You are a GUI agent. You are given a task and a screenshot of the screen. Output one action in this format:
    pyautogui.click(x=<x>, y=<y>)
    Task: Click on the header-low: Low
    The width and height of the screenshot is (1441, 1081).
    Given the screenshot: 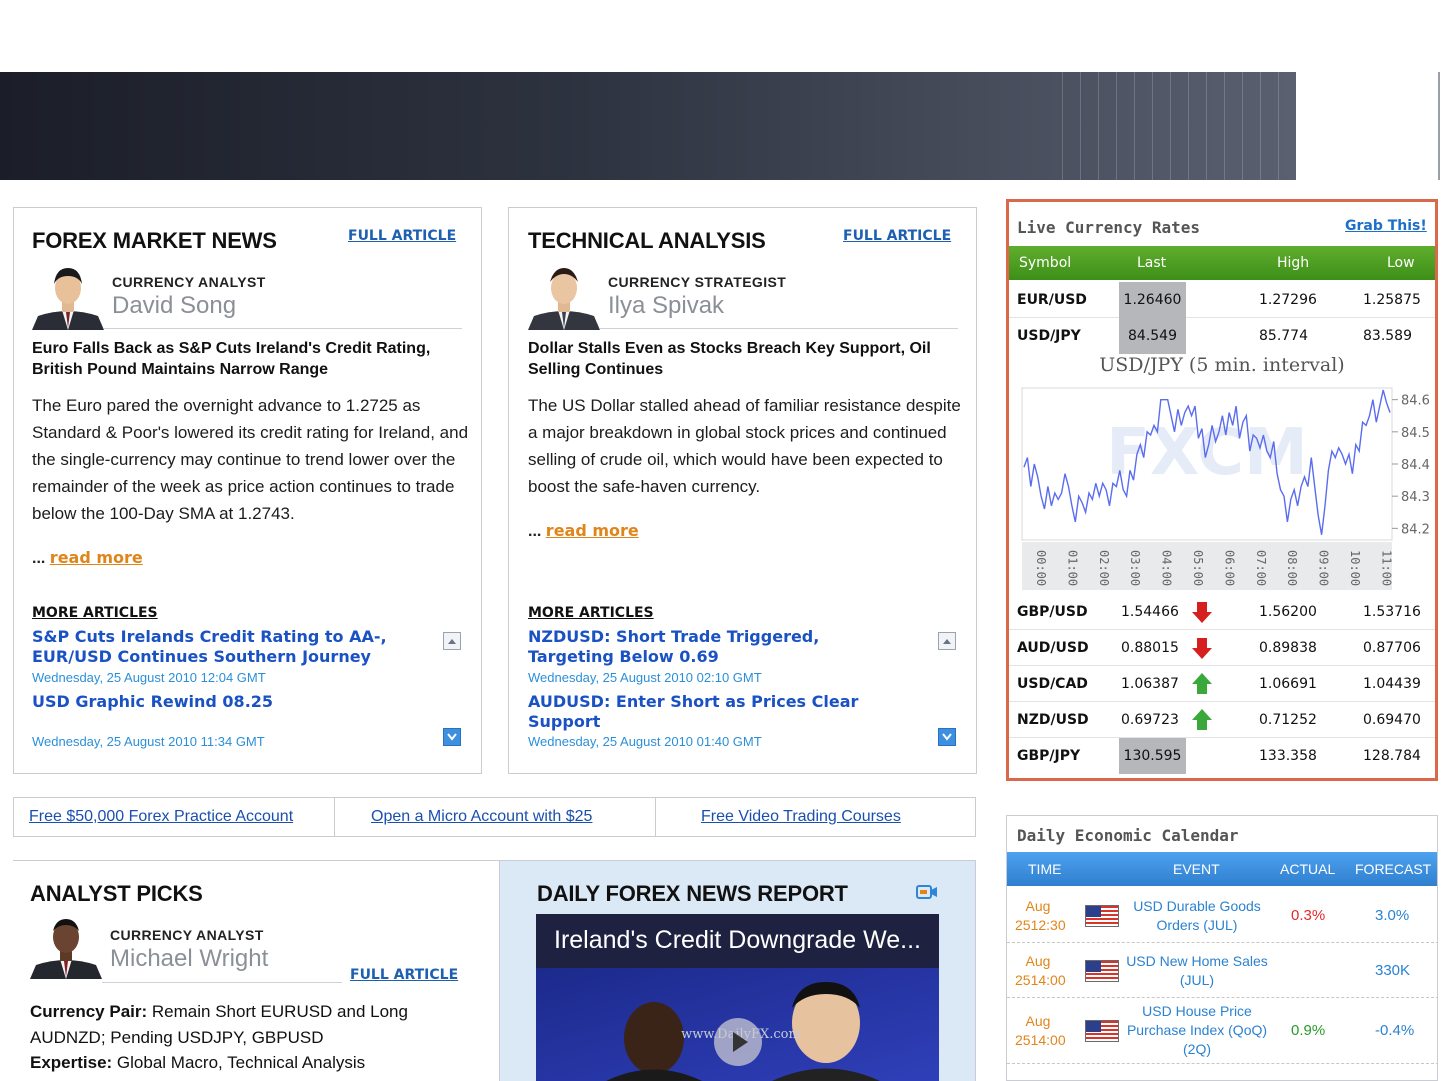 What is the action you would take?
    pyautogui.click(x=1401, y=263)
    